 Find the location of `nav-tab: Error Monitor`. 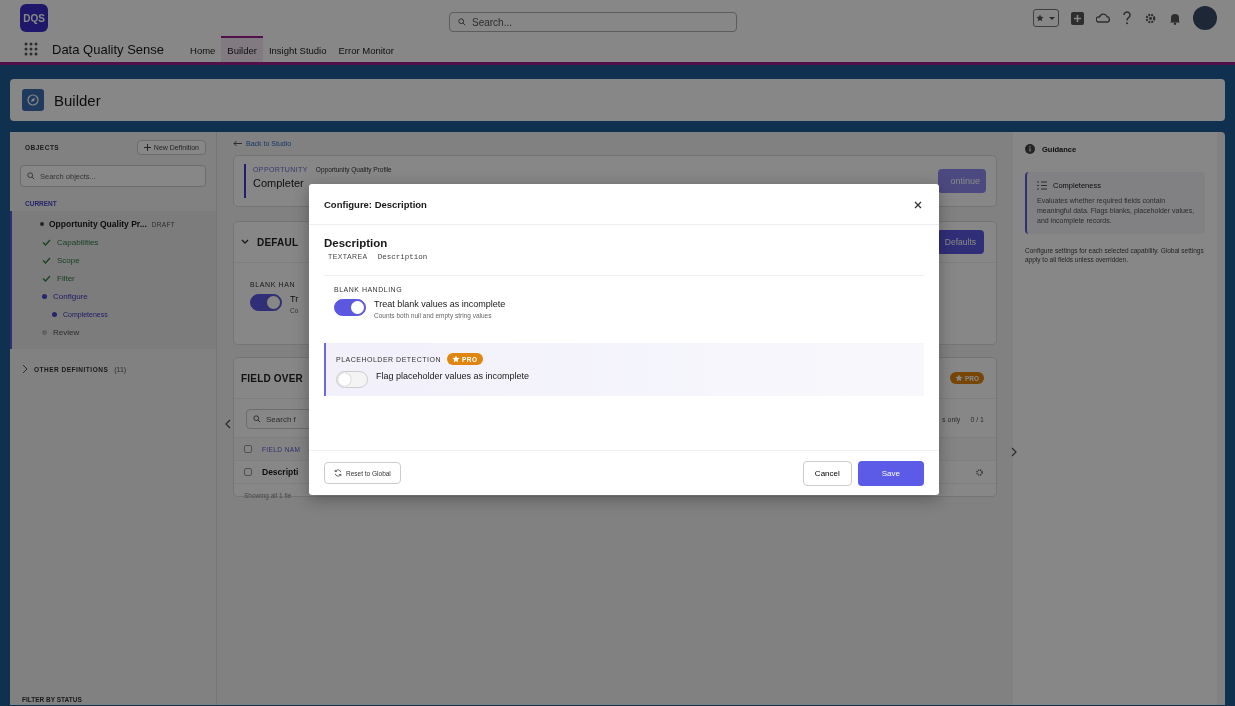

nav-tab: Error Monitor is located at coordinates (366, 49).